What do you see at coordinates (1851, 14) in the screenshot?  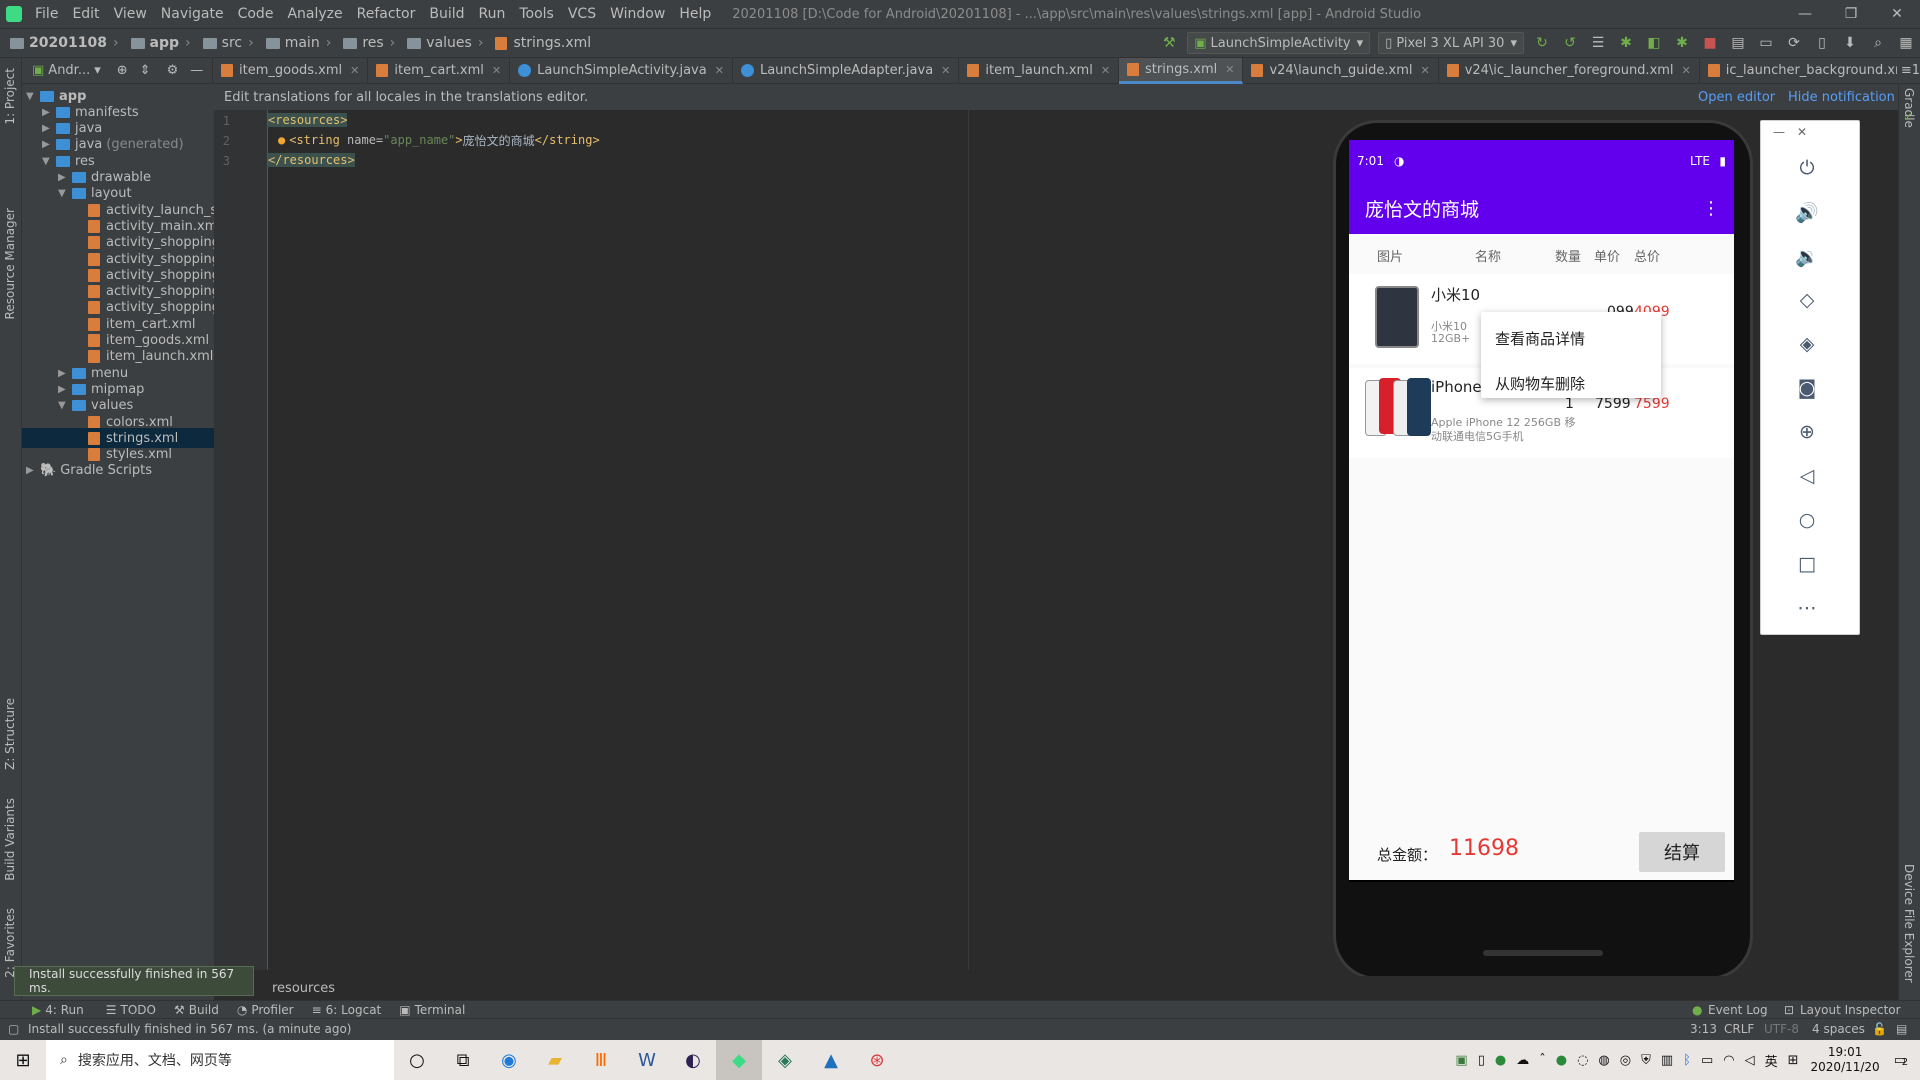 I see `maximize-icon: ❐` at bounding box center [1851, 14].